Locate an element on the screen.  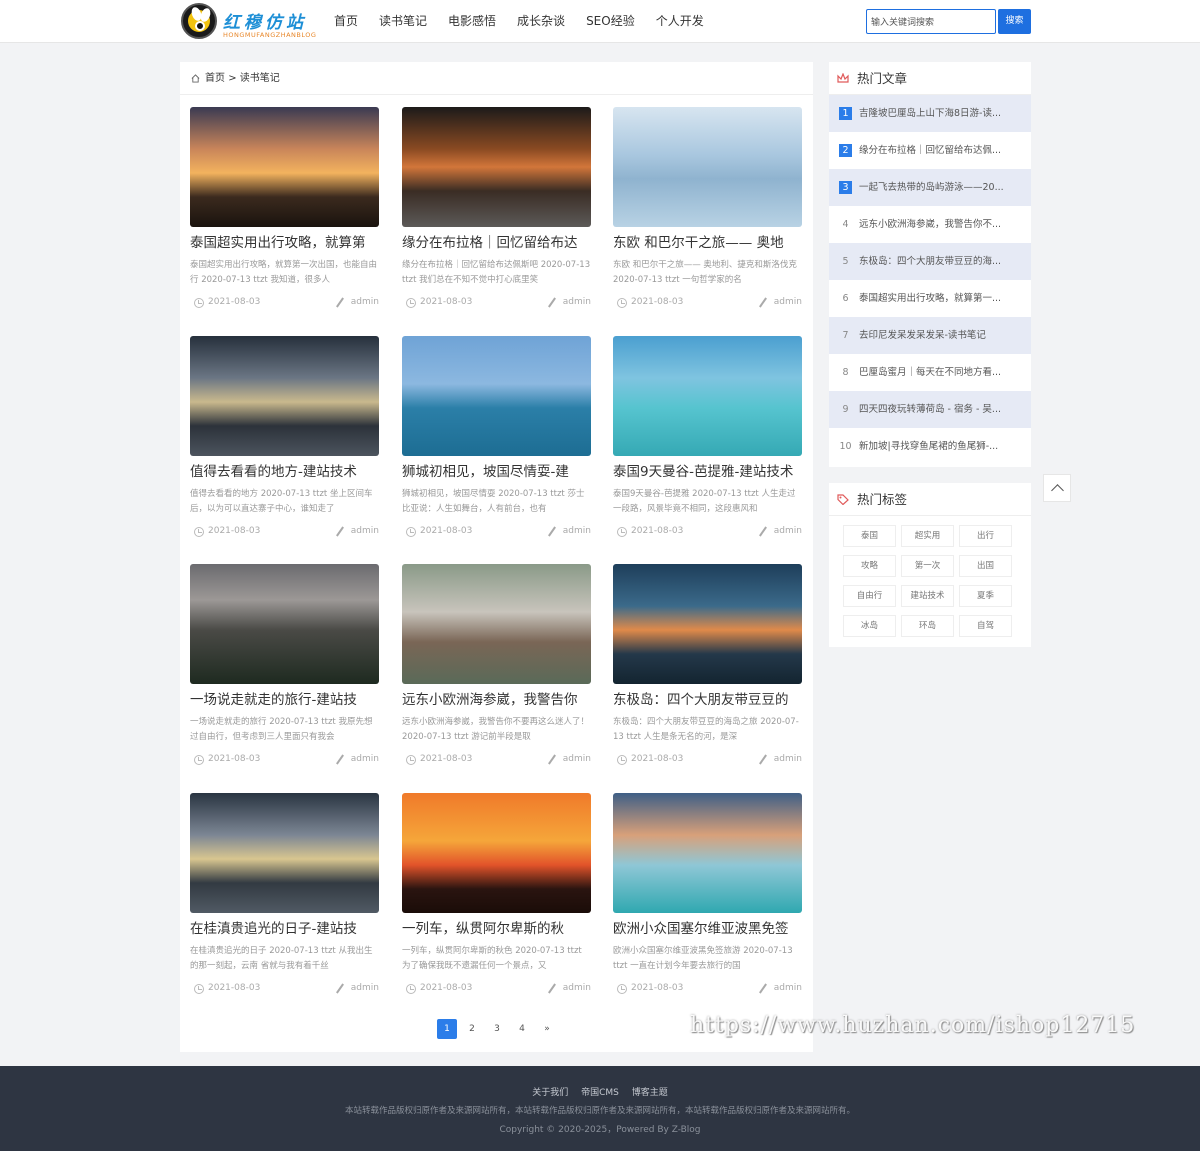
post-title: 东欧 和巴尔干之旅—— 奥地 is located at coordinates (707, 242).